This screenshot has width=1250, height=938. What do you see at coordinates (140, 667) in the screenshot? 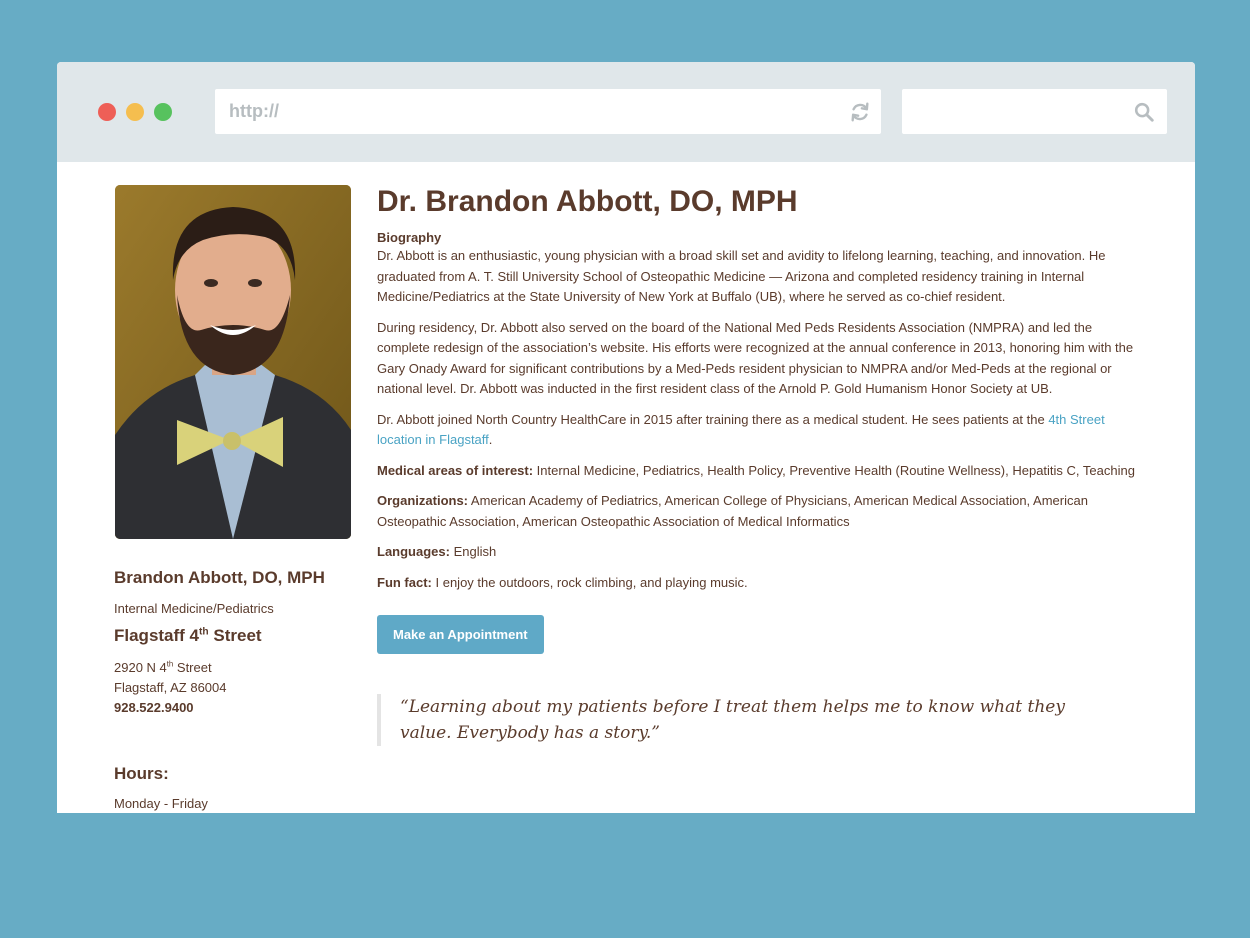
I see `address-prefix: 2920 N 4` at bounding box center [140, 667].